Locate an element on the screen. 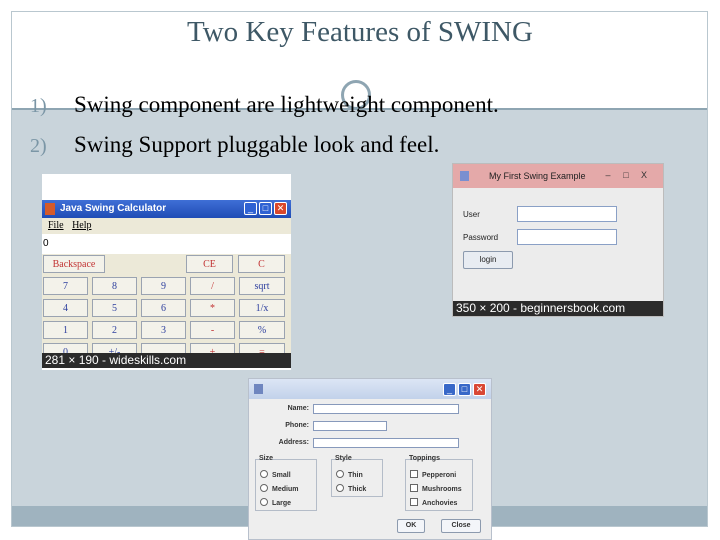  c-button: C is located at coordinates (261, 264).